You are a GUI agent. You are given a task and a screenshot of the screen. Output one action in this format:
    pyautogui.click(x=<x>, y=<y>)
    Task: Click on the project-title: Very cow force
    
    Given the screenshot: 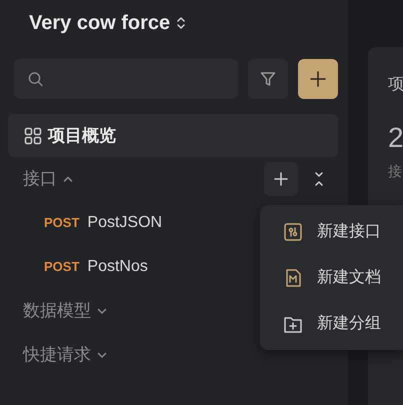 What is the action you would take?
    pyautogui.click(x=99, y=23)
    